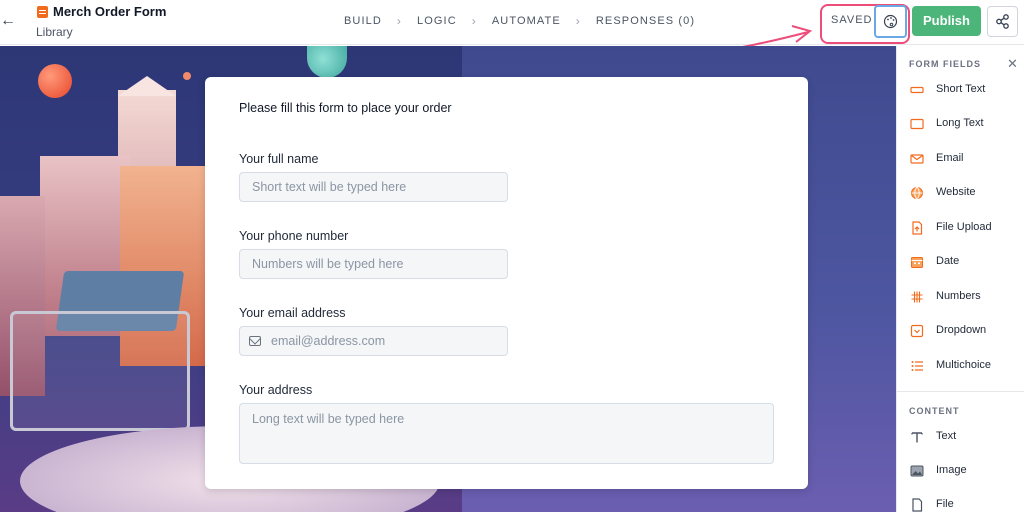 The image size is (1024, 512). Describe the element at coordinates (147, 86) in the screenshot. I see `decor-building` at that location.